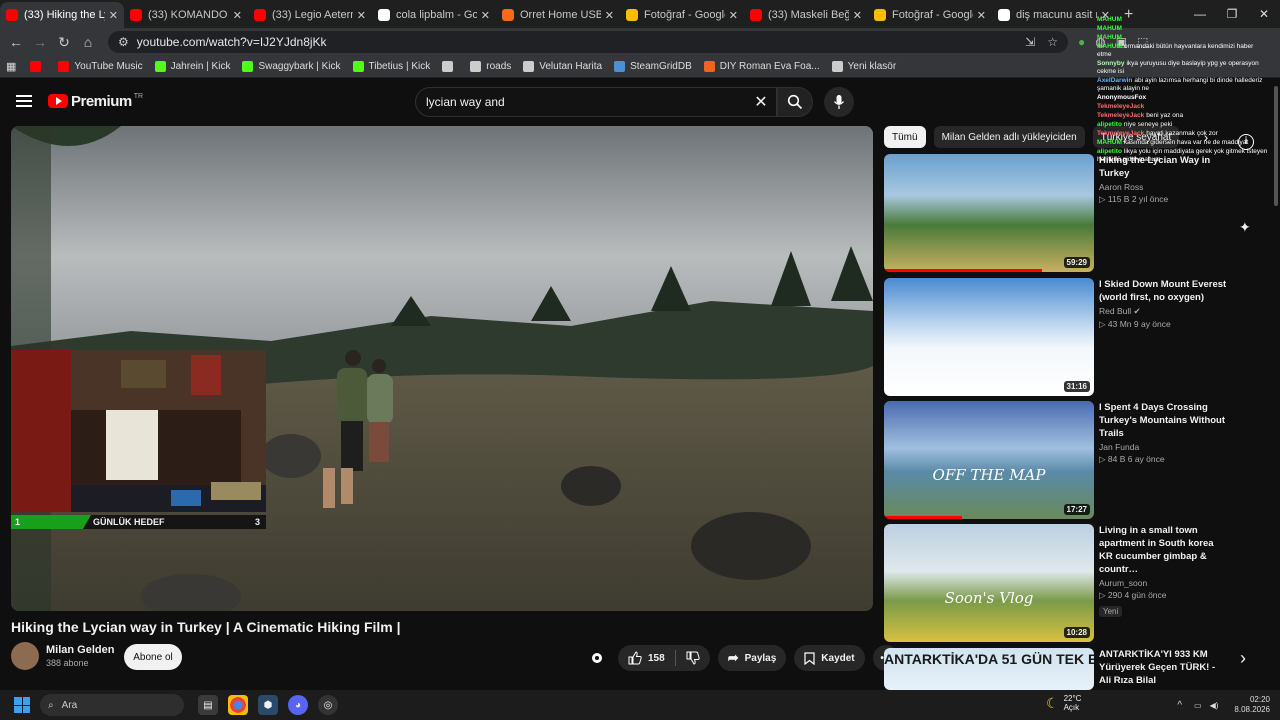 The width and height of the screenshot is (1280, 720). What do you see at coordinates (434, 15) in the screenshot?
I see `browser-tab: cola lipbalm - Google ✕` at bounding box center [434, 15].